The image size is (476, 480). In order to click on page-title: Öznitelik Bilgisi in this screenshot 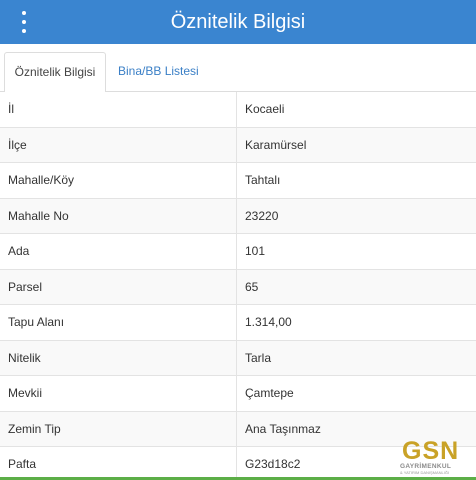, I will do `click(238, 22)`.